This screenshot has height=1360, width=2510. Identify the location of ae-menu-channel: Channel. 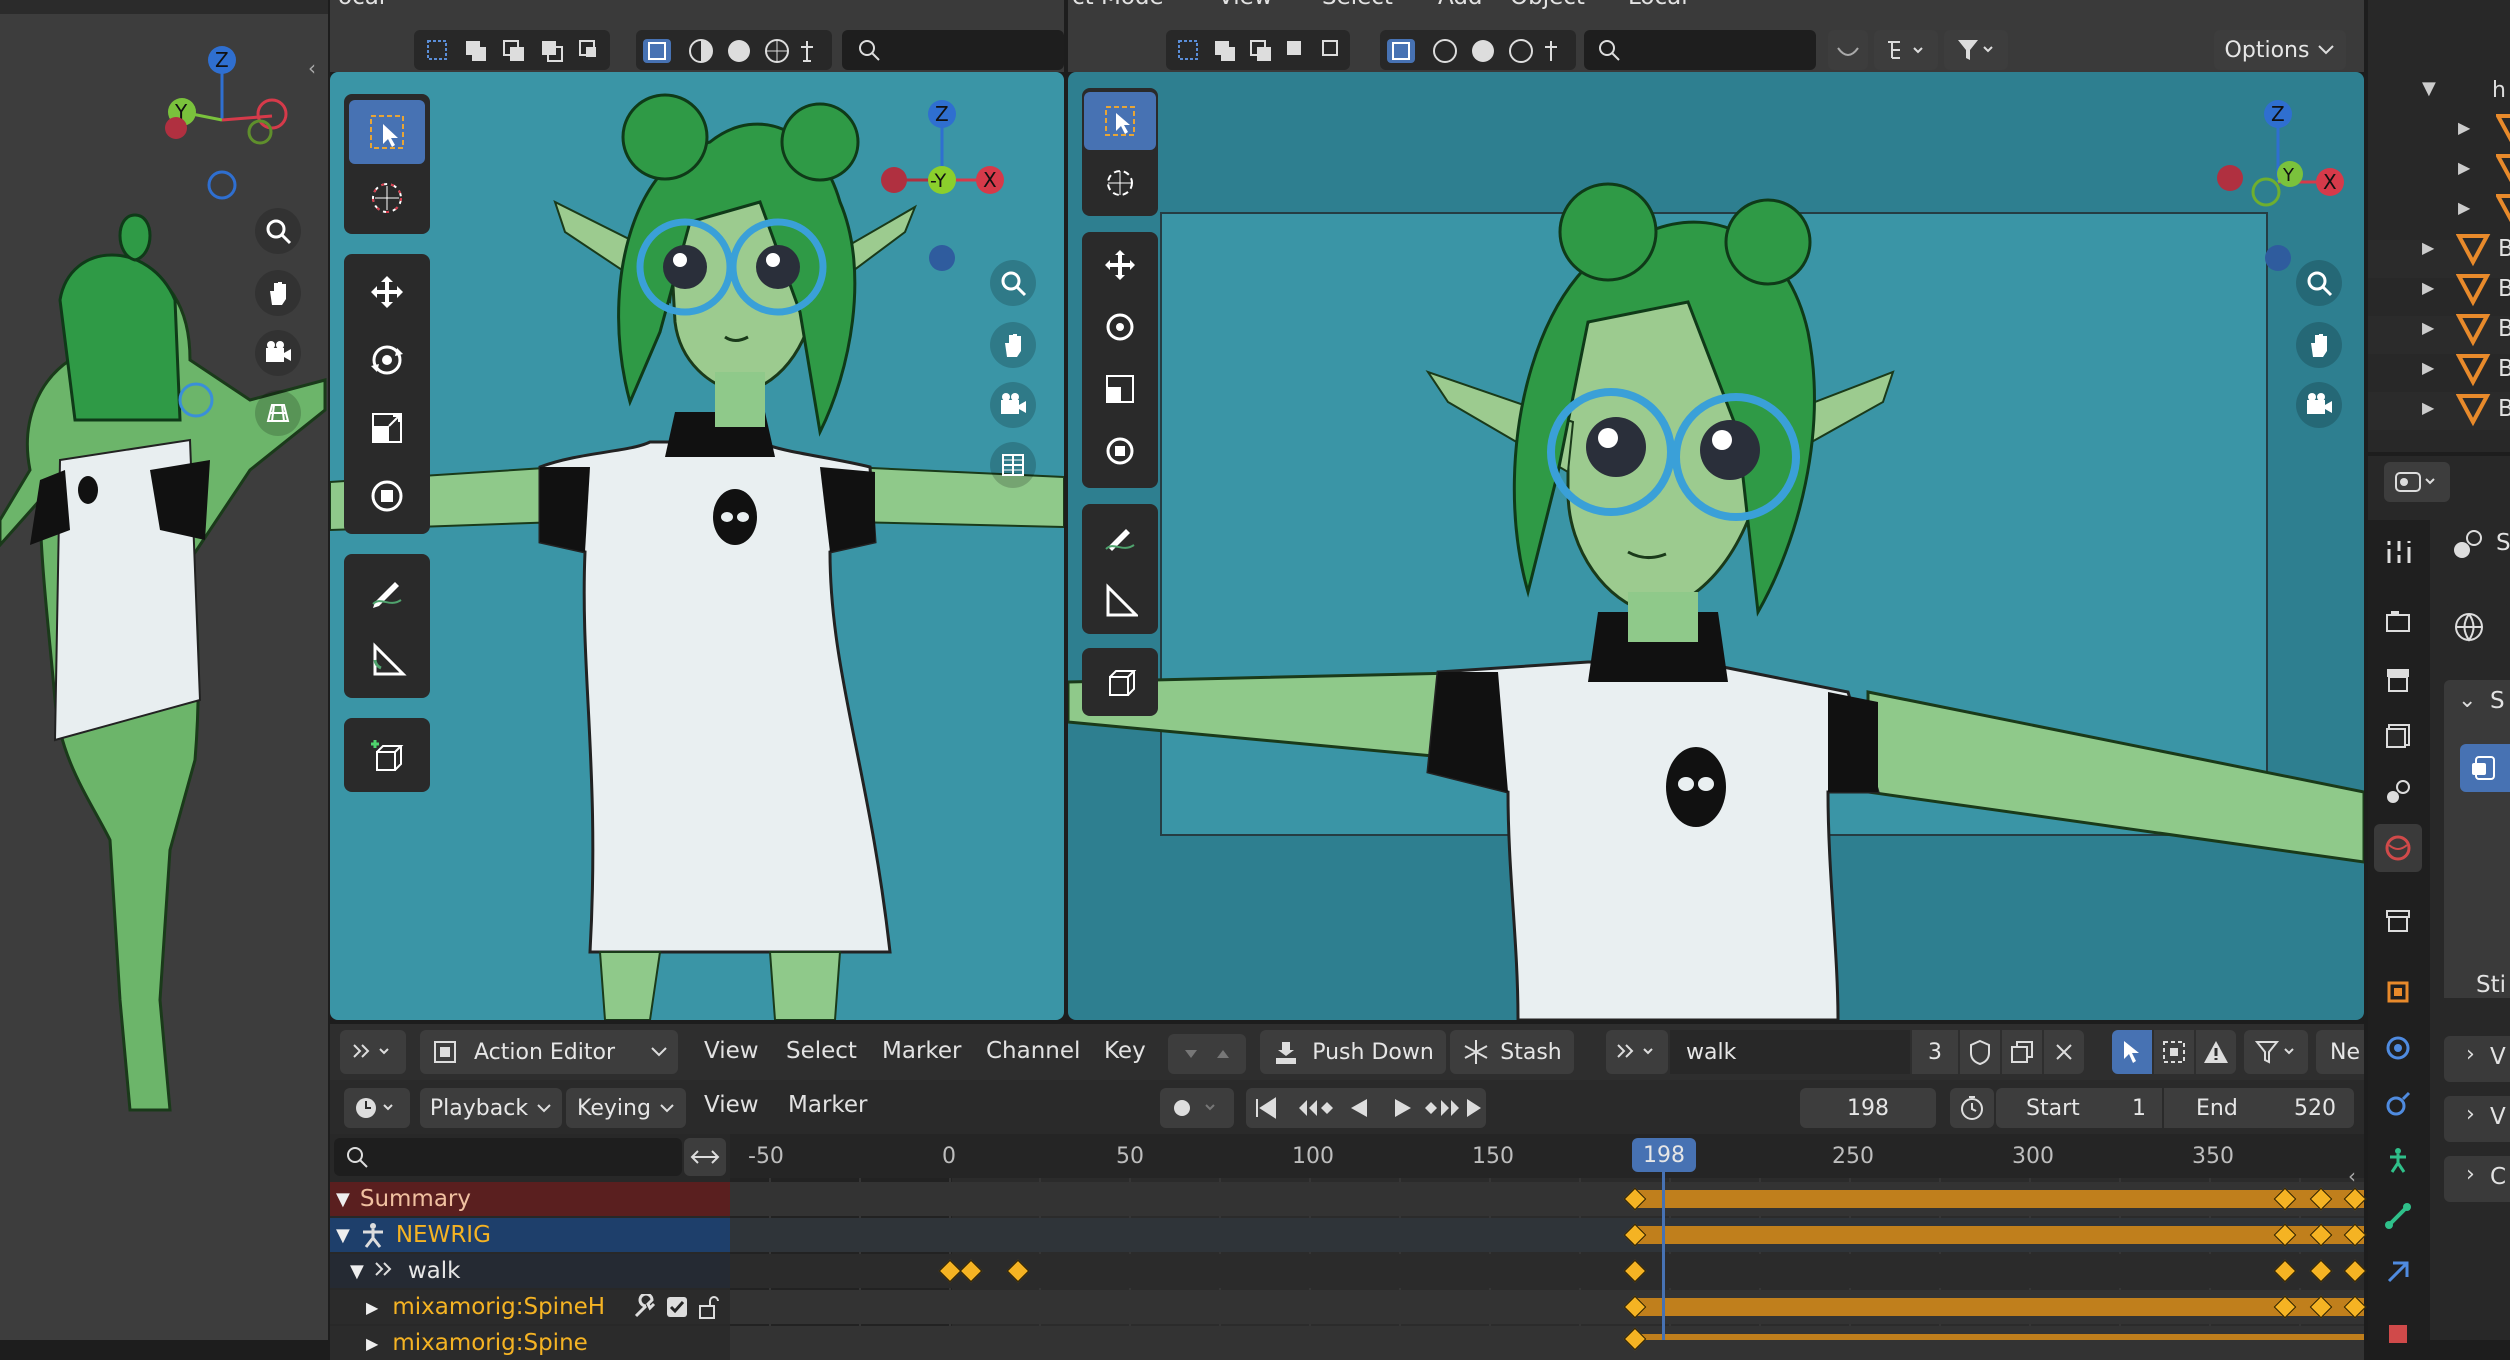
(1033, 1051).